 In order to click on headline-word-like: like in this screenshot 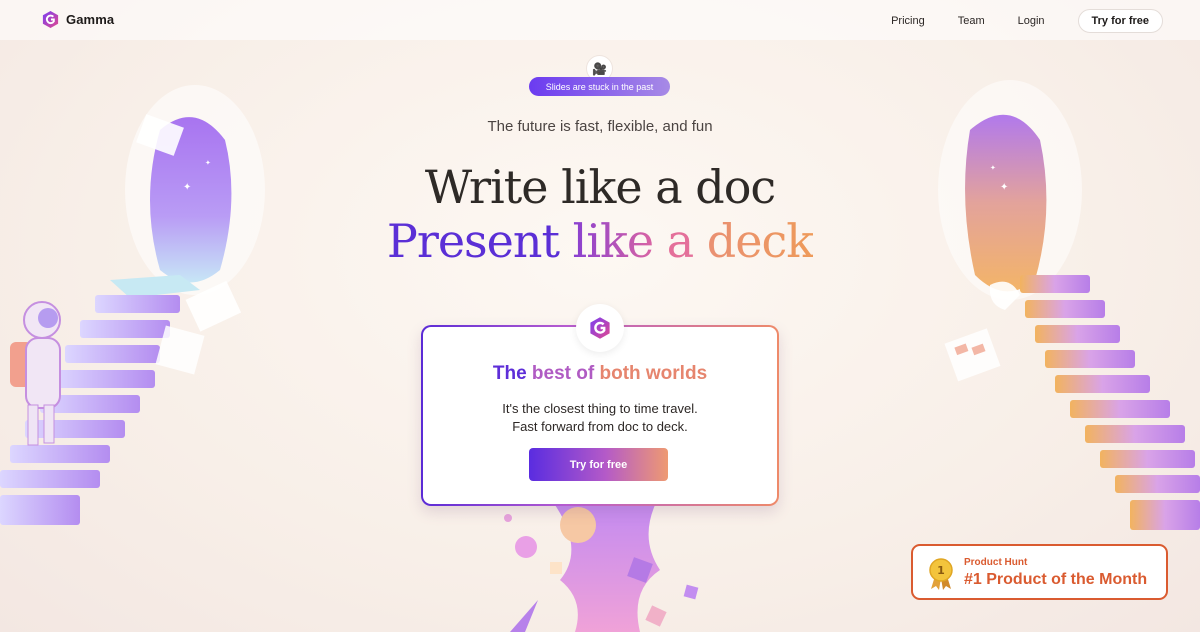, I will do `click(606, 241)`.